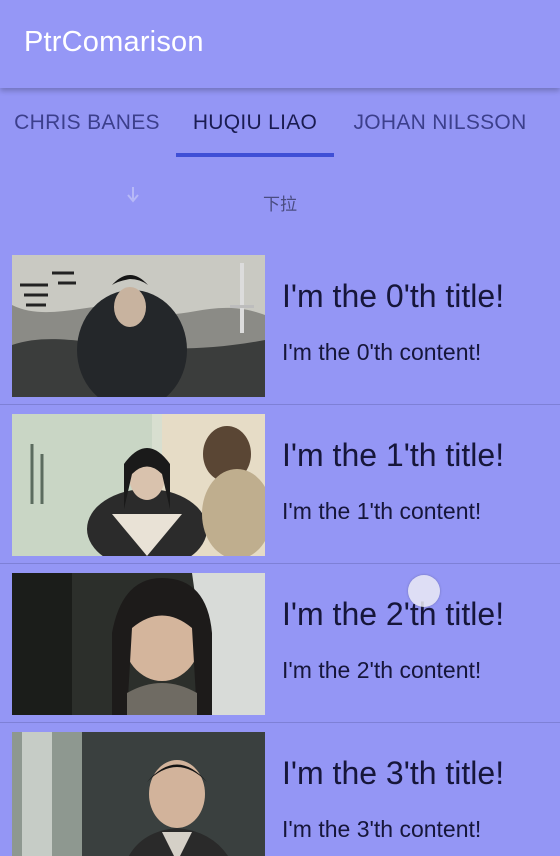 The image size is (560, 856). Describe the element at coordinates (382, 352) in the screenshot. I see `item-content: I'm the 0'th content!` at that location.